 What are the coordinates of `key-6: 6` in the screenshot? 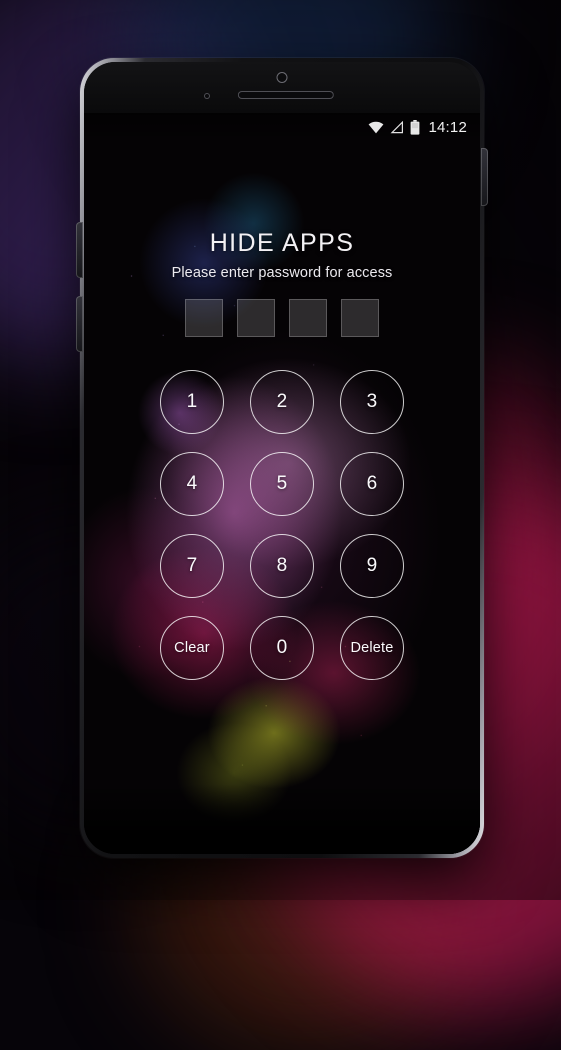 It's located at (372, 484).